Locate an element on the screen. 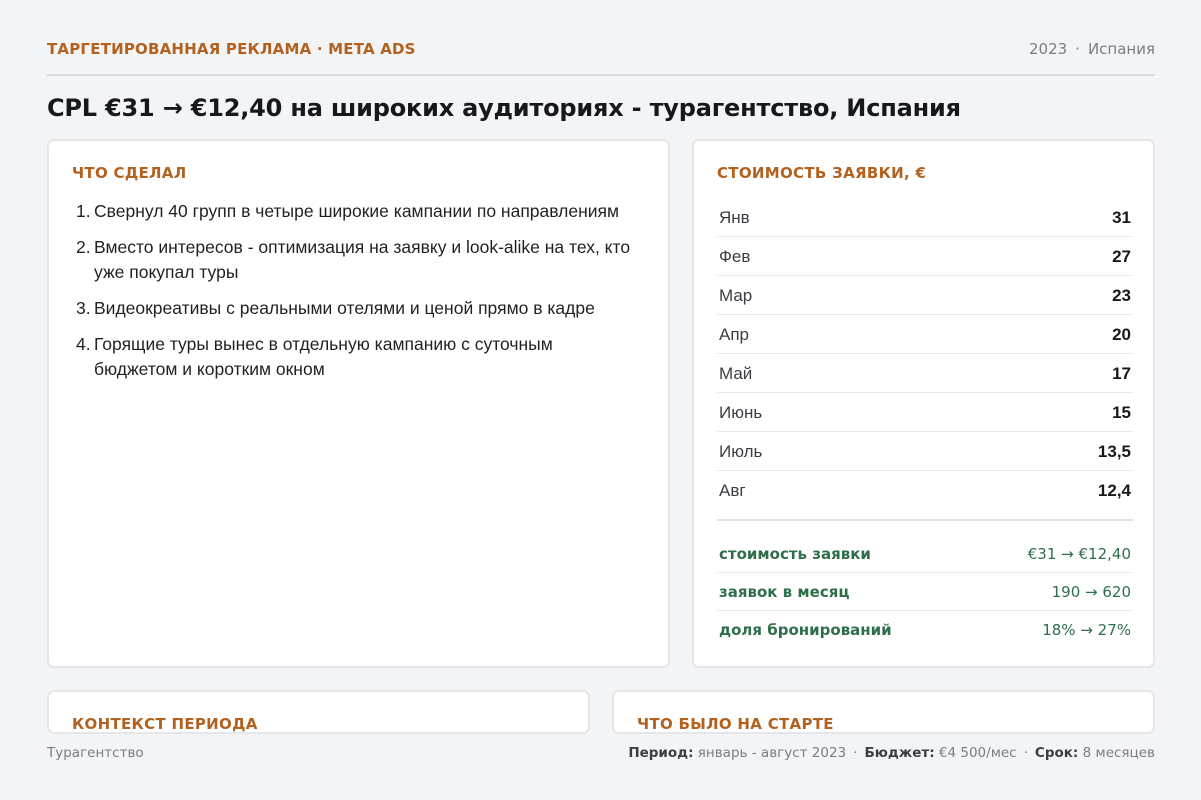 Image resolution: width=1201 pixels, height=800 pixels. action-number: 3. is located at coordinates (83, 308).